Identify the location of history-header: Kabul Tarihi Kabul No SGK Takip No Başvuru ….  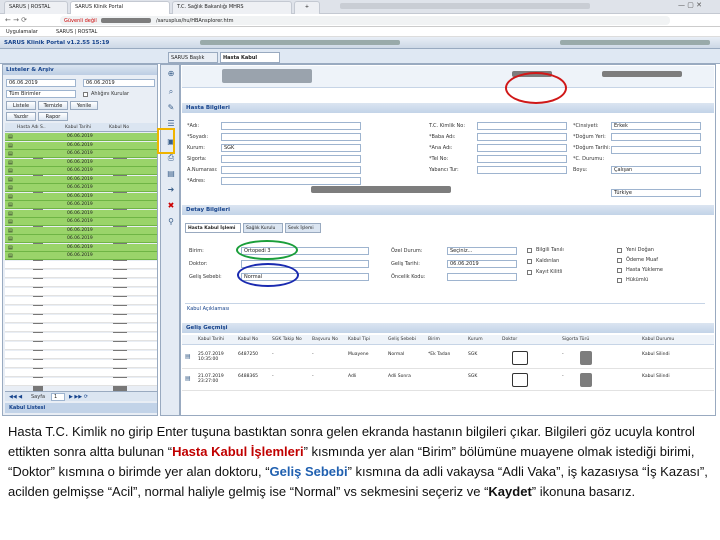
(448, 340).